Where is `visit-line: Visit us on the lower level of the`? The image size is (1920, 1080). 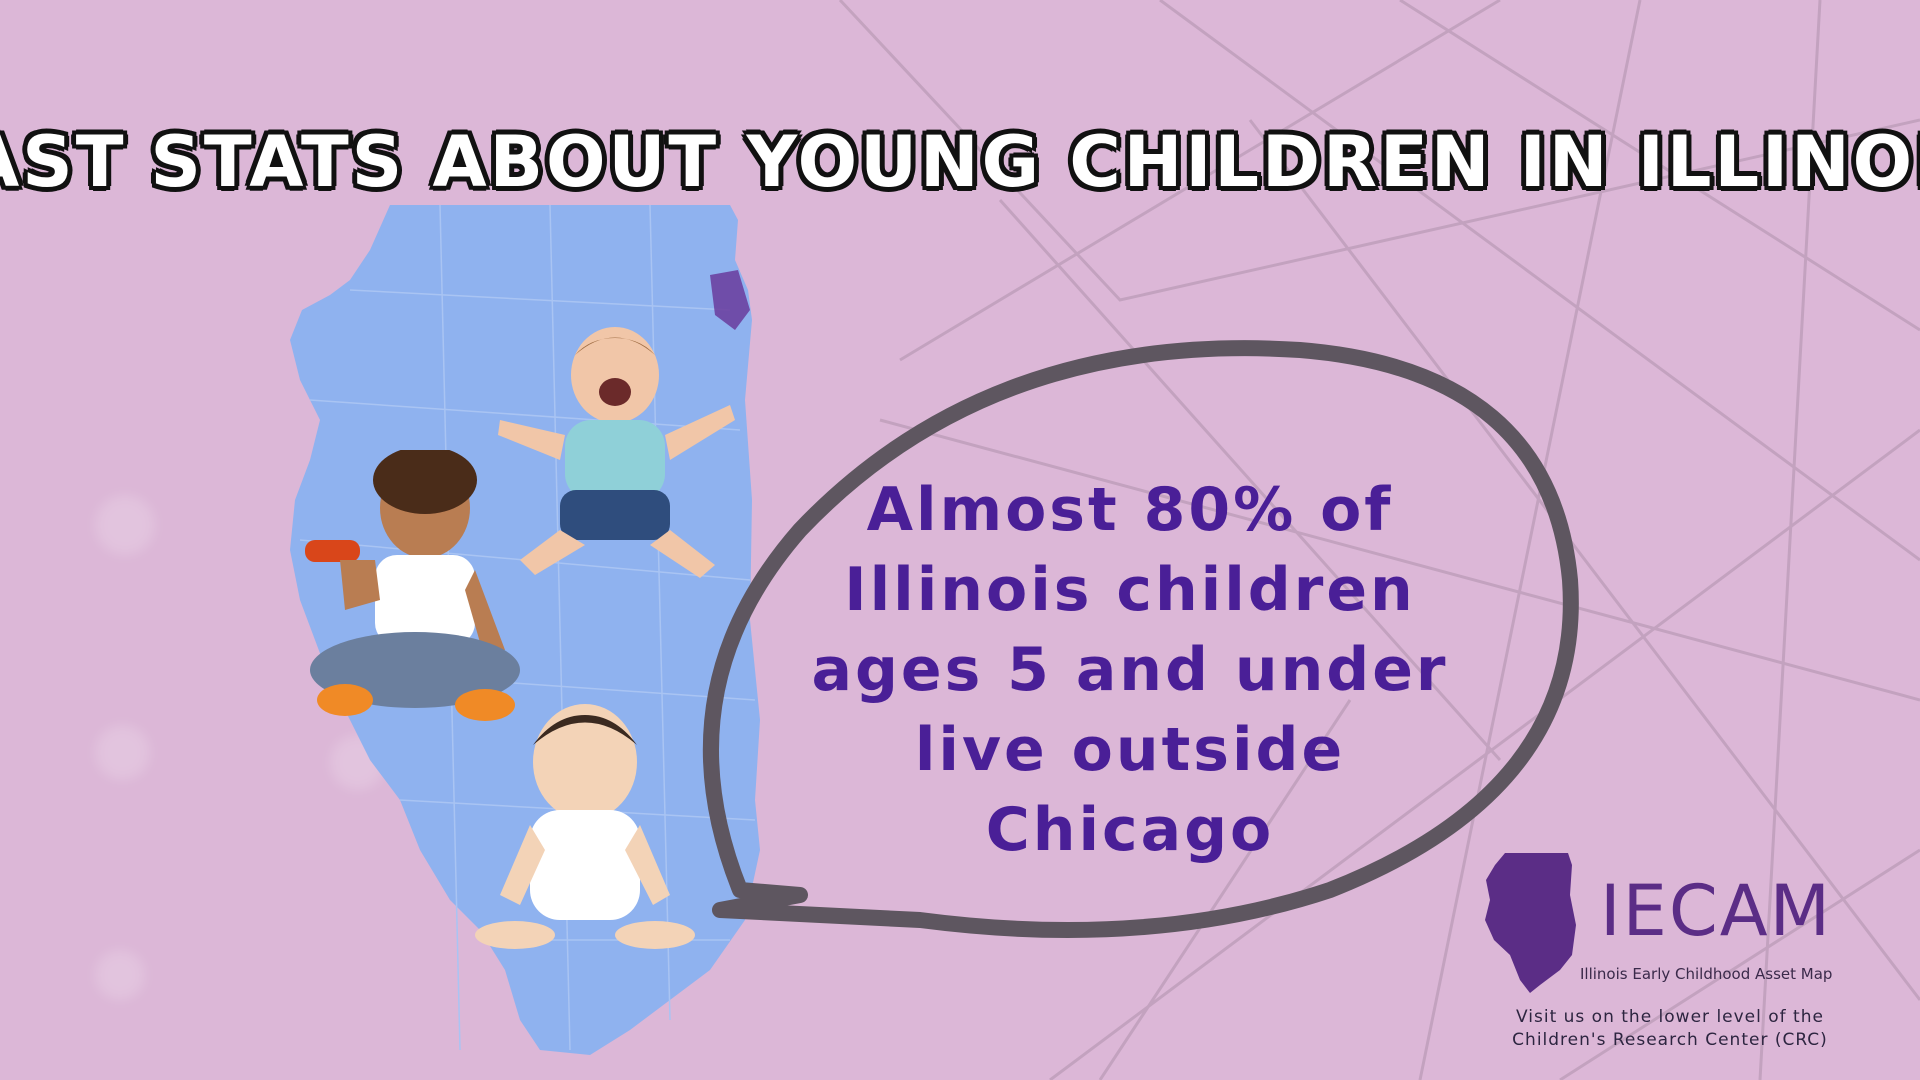
visit-line: Visit us on the lower level of the is located at coordinates (1670, 1017).